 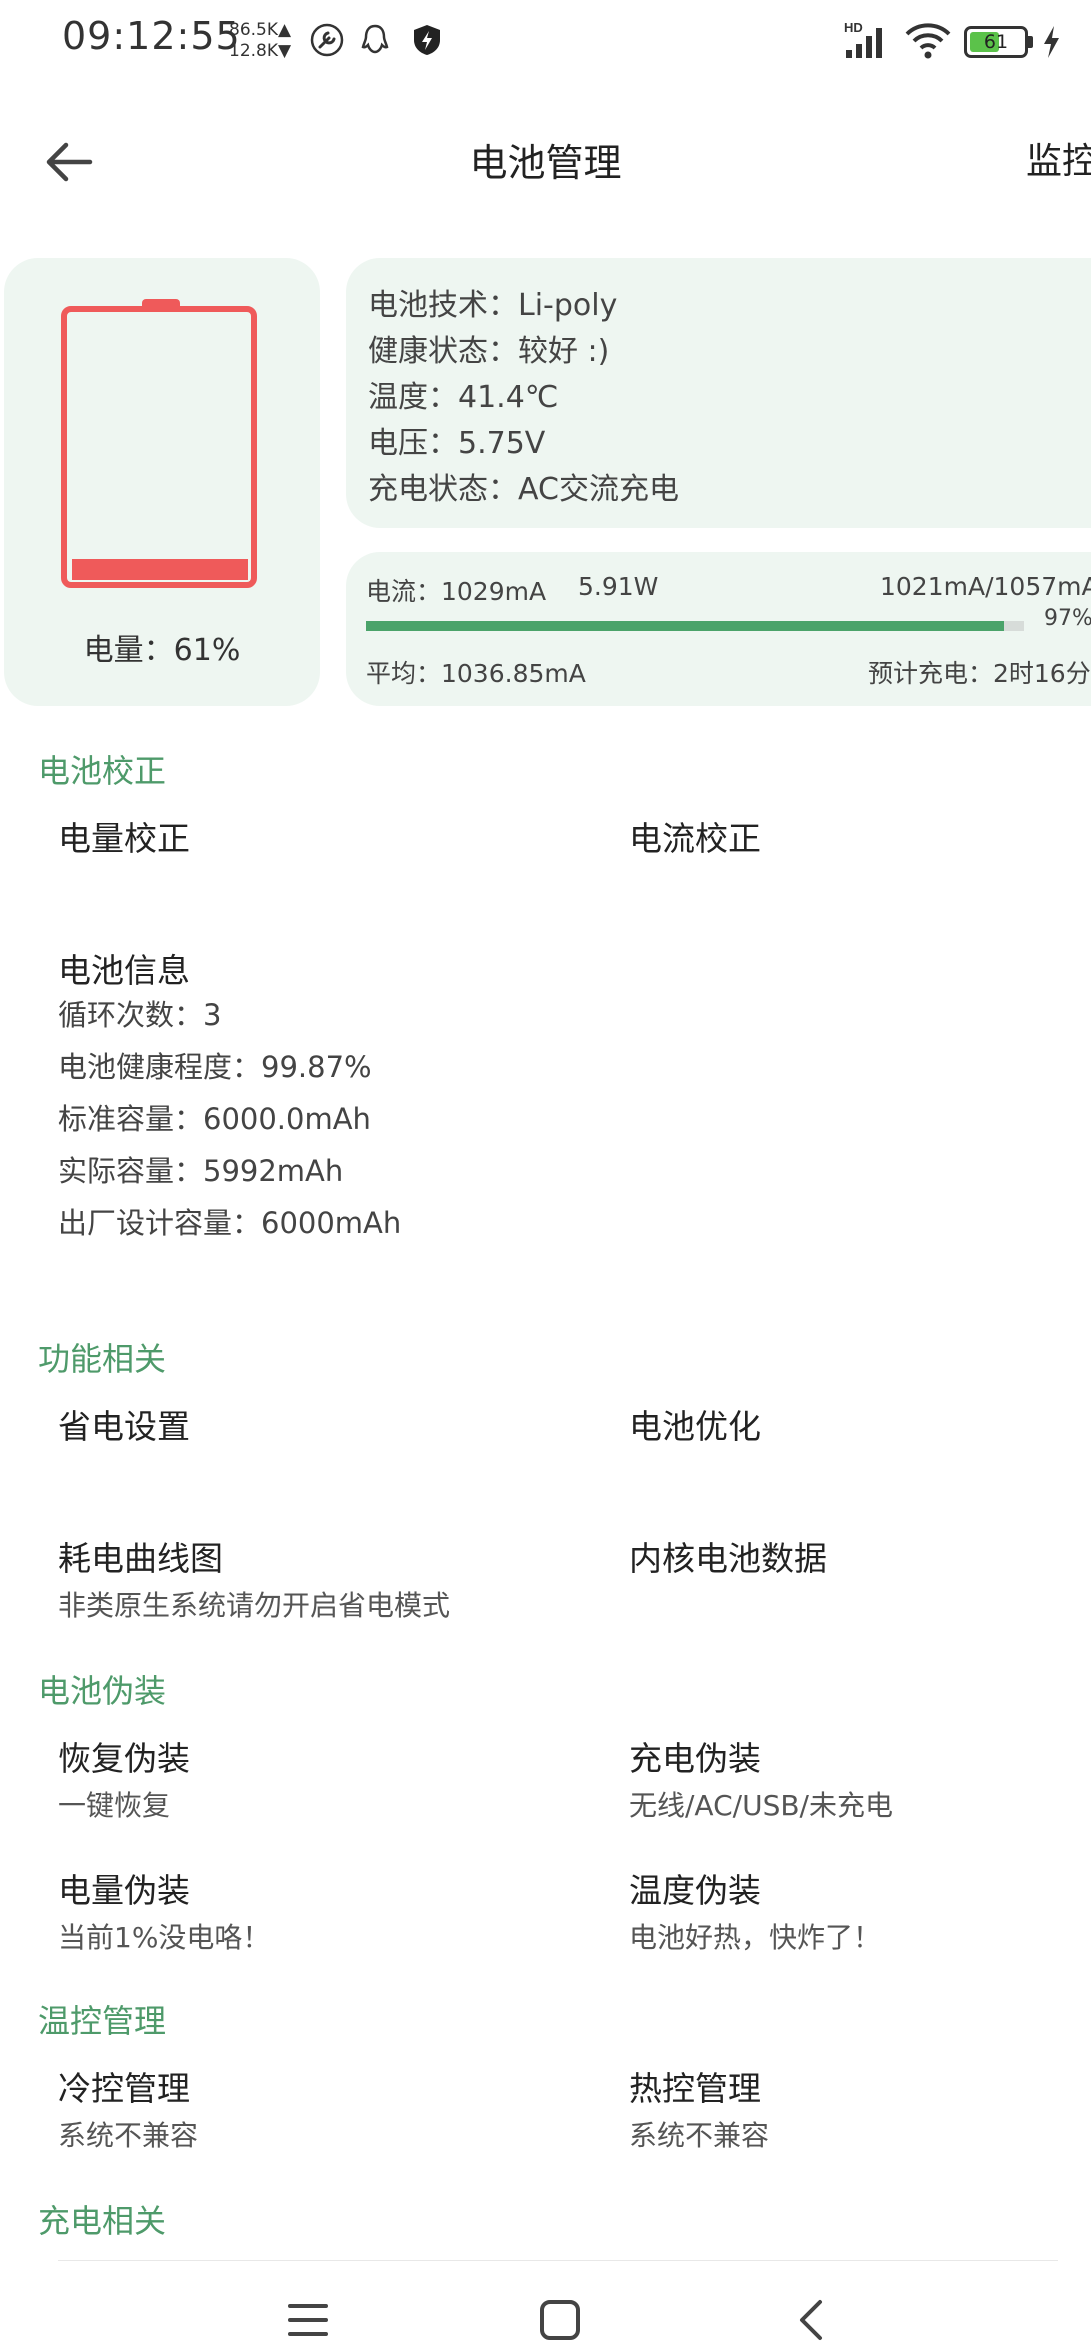 I want to click on page-title: 电池管理, so click(x=545, y=163).